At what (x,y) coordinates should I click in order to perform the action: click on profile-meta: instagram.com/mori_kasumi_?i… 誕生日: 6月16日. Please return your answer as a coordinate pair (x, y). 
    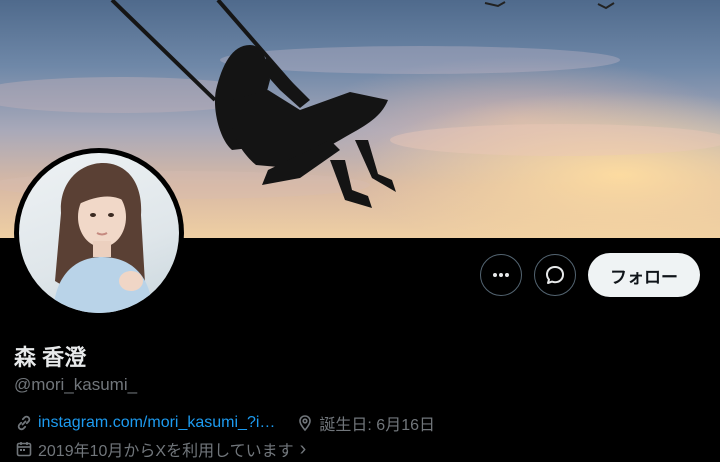
    Looking at the image, I should click on (224, 423).